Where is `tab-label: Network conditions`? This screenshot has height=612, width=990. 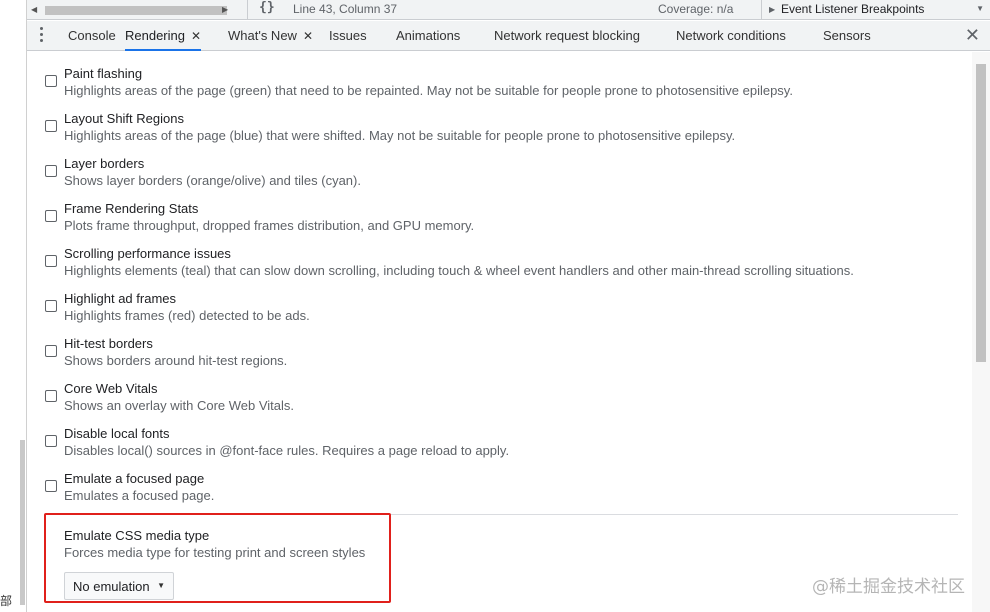
tab-label: Network conditions is located at coordinates (731, 35).